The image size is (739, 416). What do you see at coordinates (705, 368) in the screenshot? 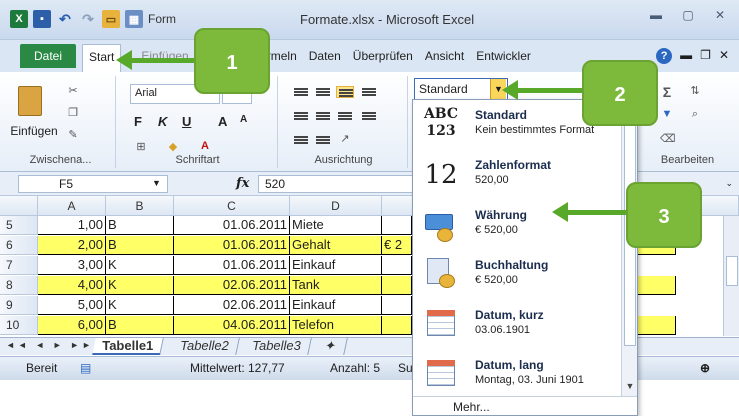
I see `zoom-in-icon: ⊕` at bounding box center [705, 368].